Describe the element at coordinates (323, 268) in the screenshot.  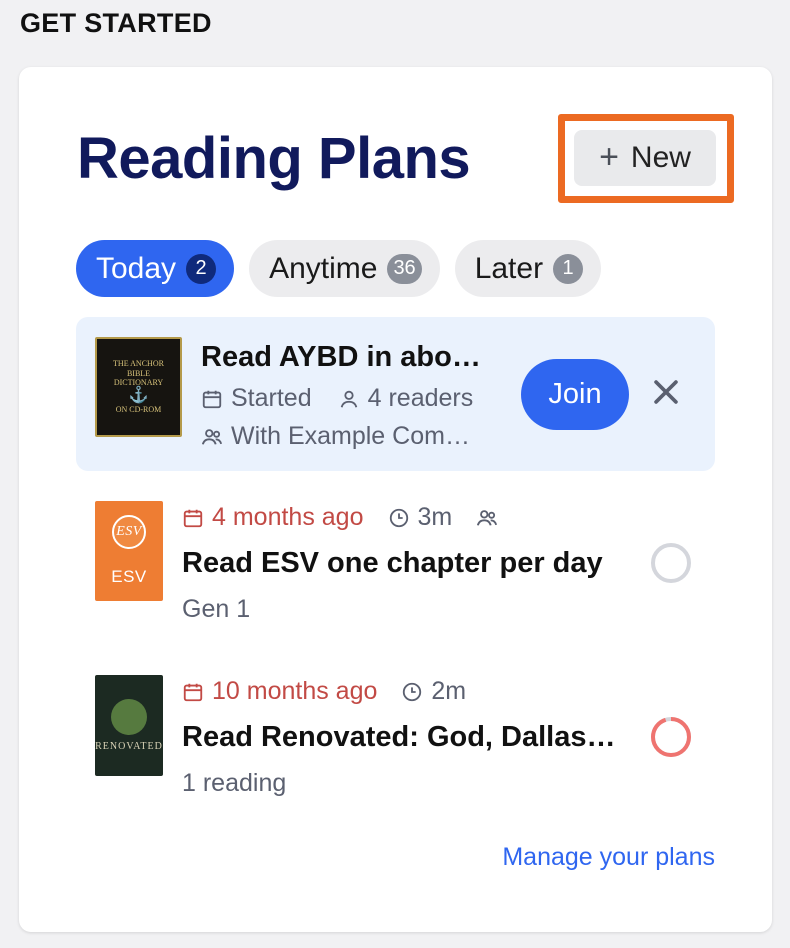
I see `tab-label: Anytime` at that location.